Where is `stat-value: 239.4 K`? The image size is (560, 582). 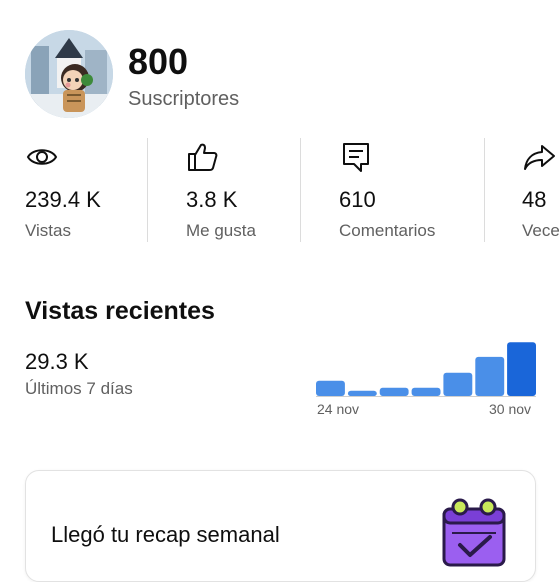 stat-value: 239.4 K is located at coordinates (63, 199).